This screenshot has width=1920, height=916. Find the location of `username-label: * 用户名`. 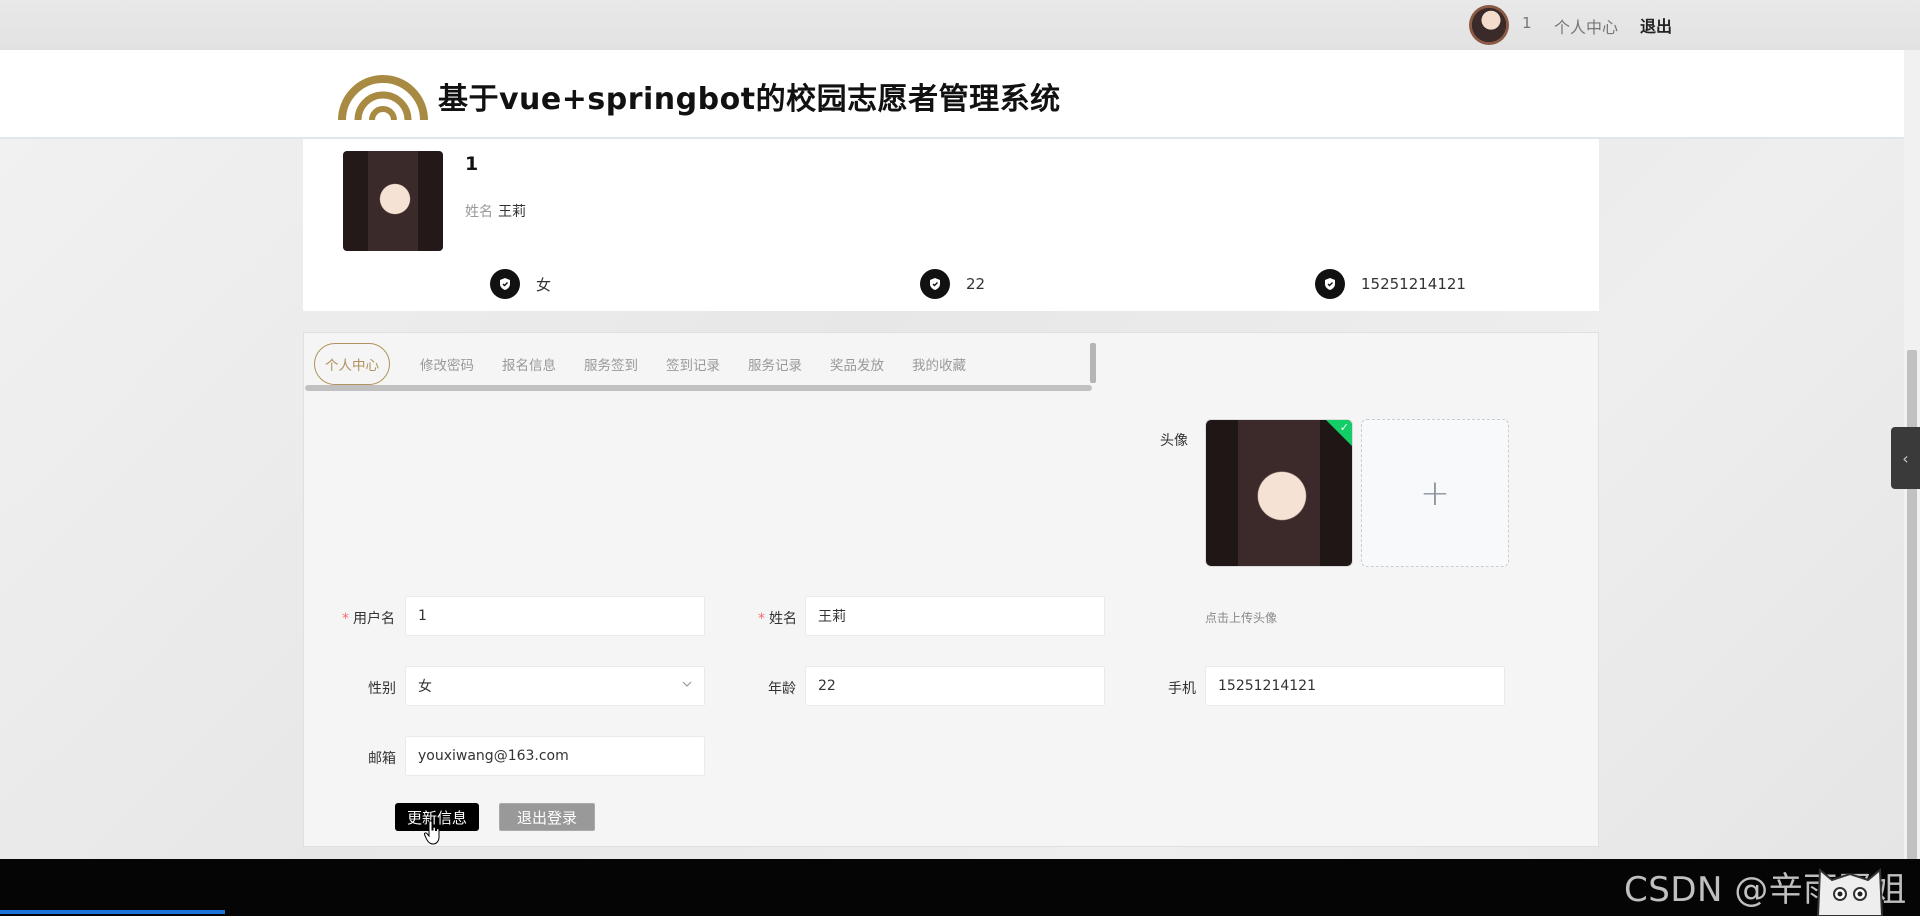

username-label: * 用户名 is located at coordinates (368, 618).